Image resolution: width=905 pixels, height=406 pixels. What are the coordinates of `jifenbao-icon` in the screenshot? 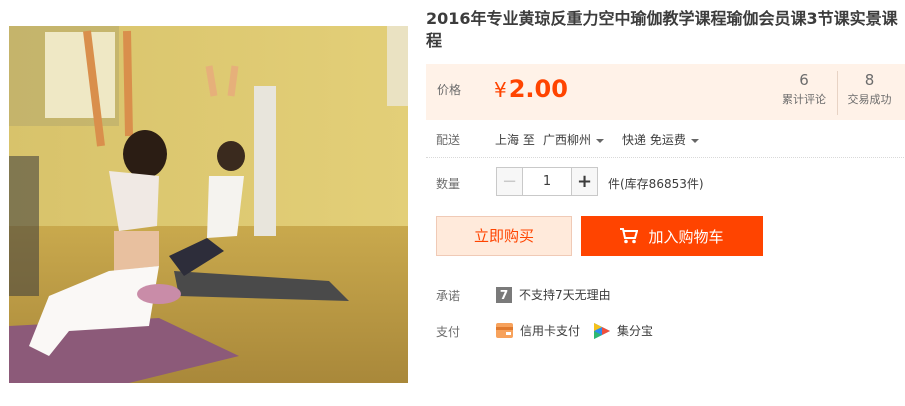 It's located at (602, 330).